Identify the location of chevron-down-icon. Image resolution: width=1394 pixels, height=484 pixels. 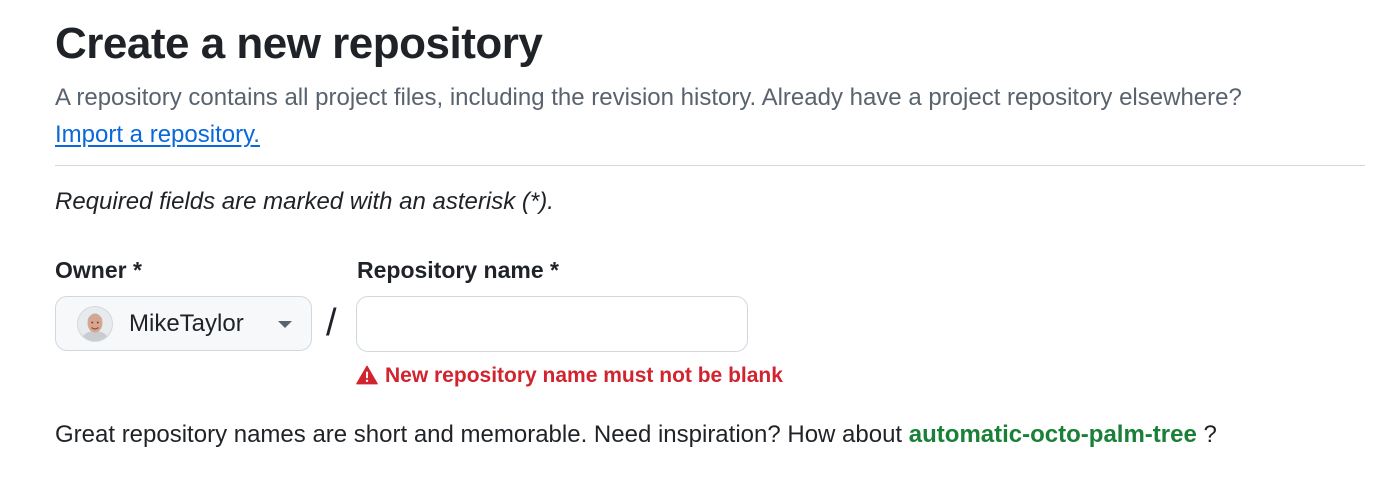
(285, 324).